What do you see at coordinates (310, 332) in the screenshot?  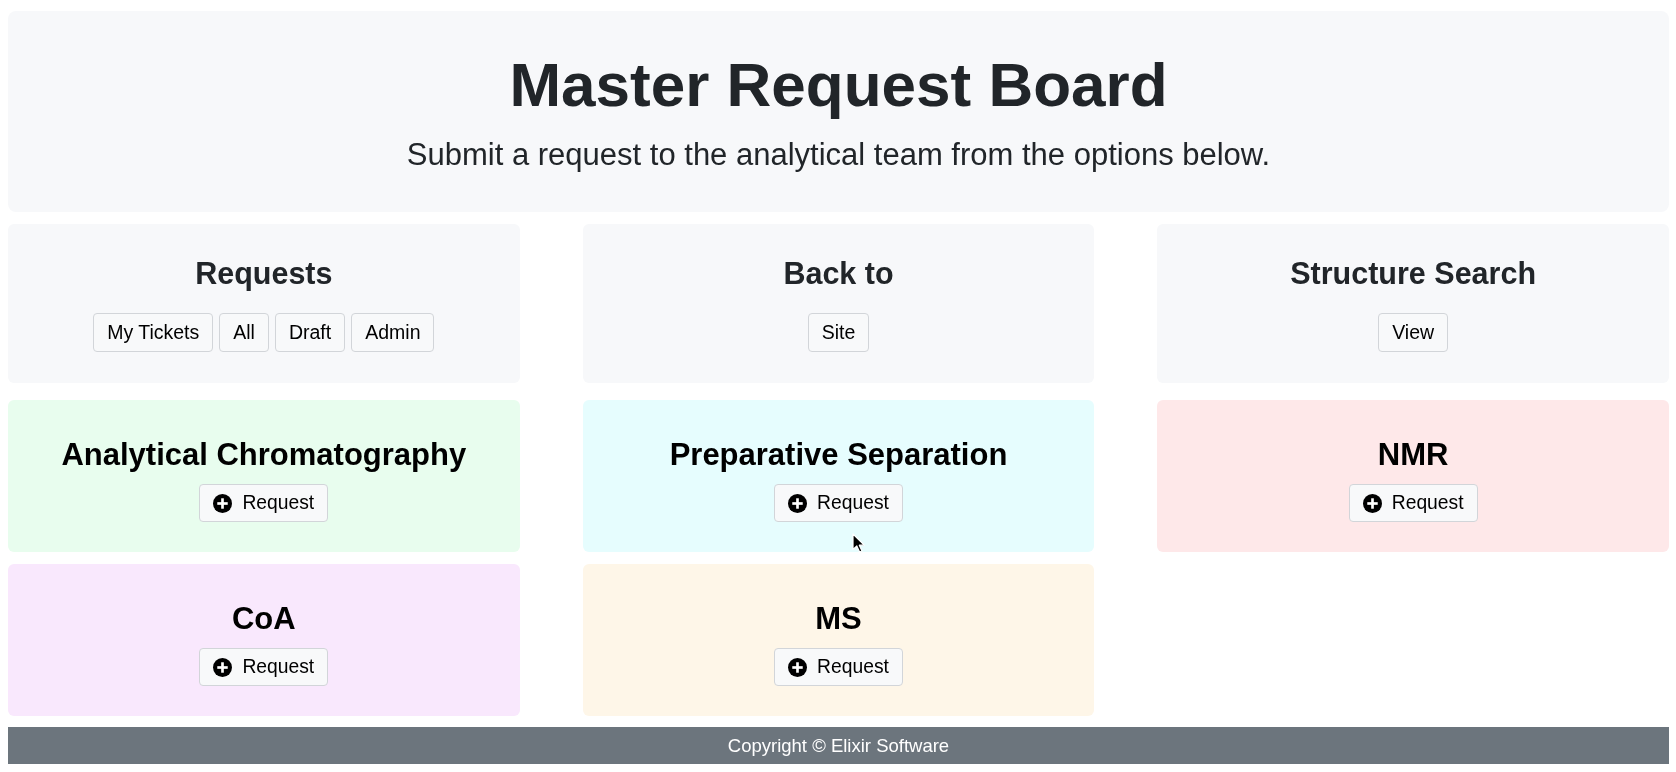 I see `nav-button: Draft` at bounding box center [310, 332].